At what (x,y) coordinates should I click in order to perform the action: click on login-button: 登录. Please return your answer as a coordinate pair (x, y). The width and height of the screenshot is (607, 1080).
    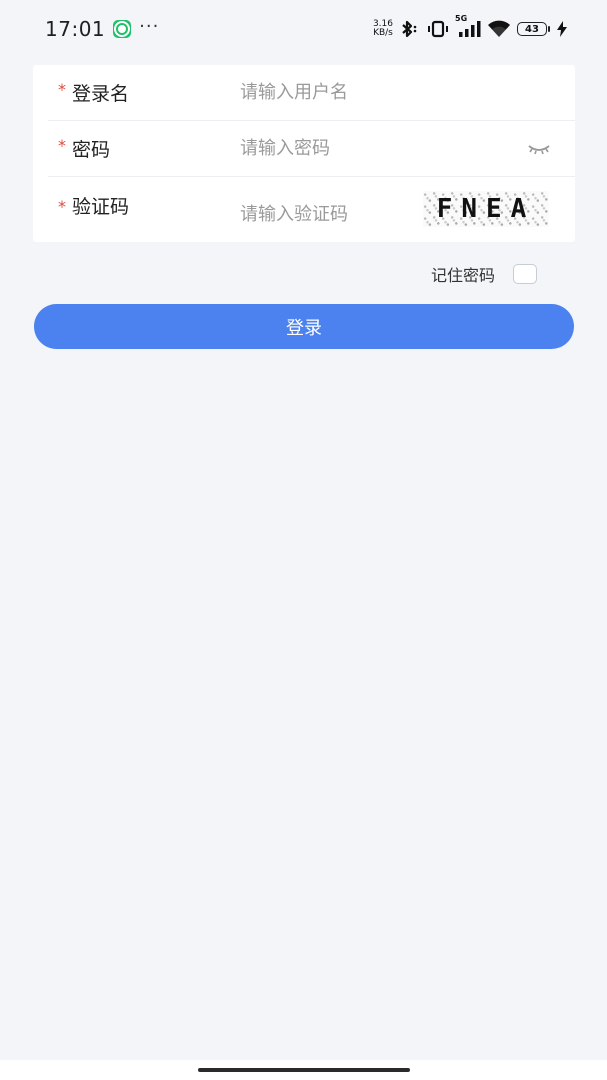
    Looking at the image, I should click on (304, 326).